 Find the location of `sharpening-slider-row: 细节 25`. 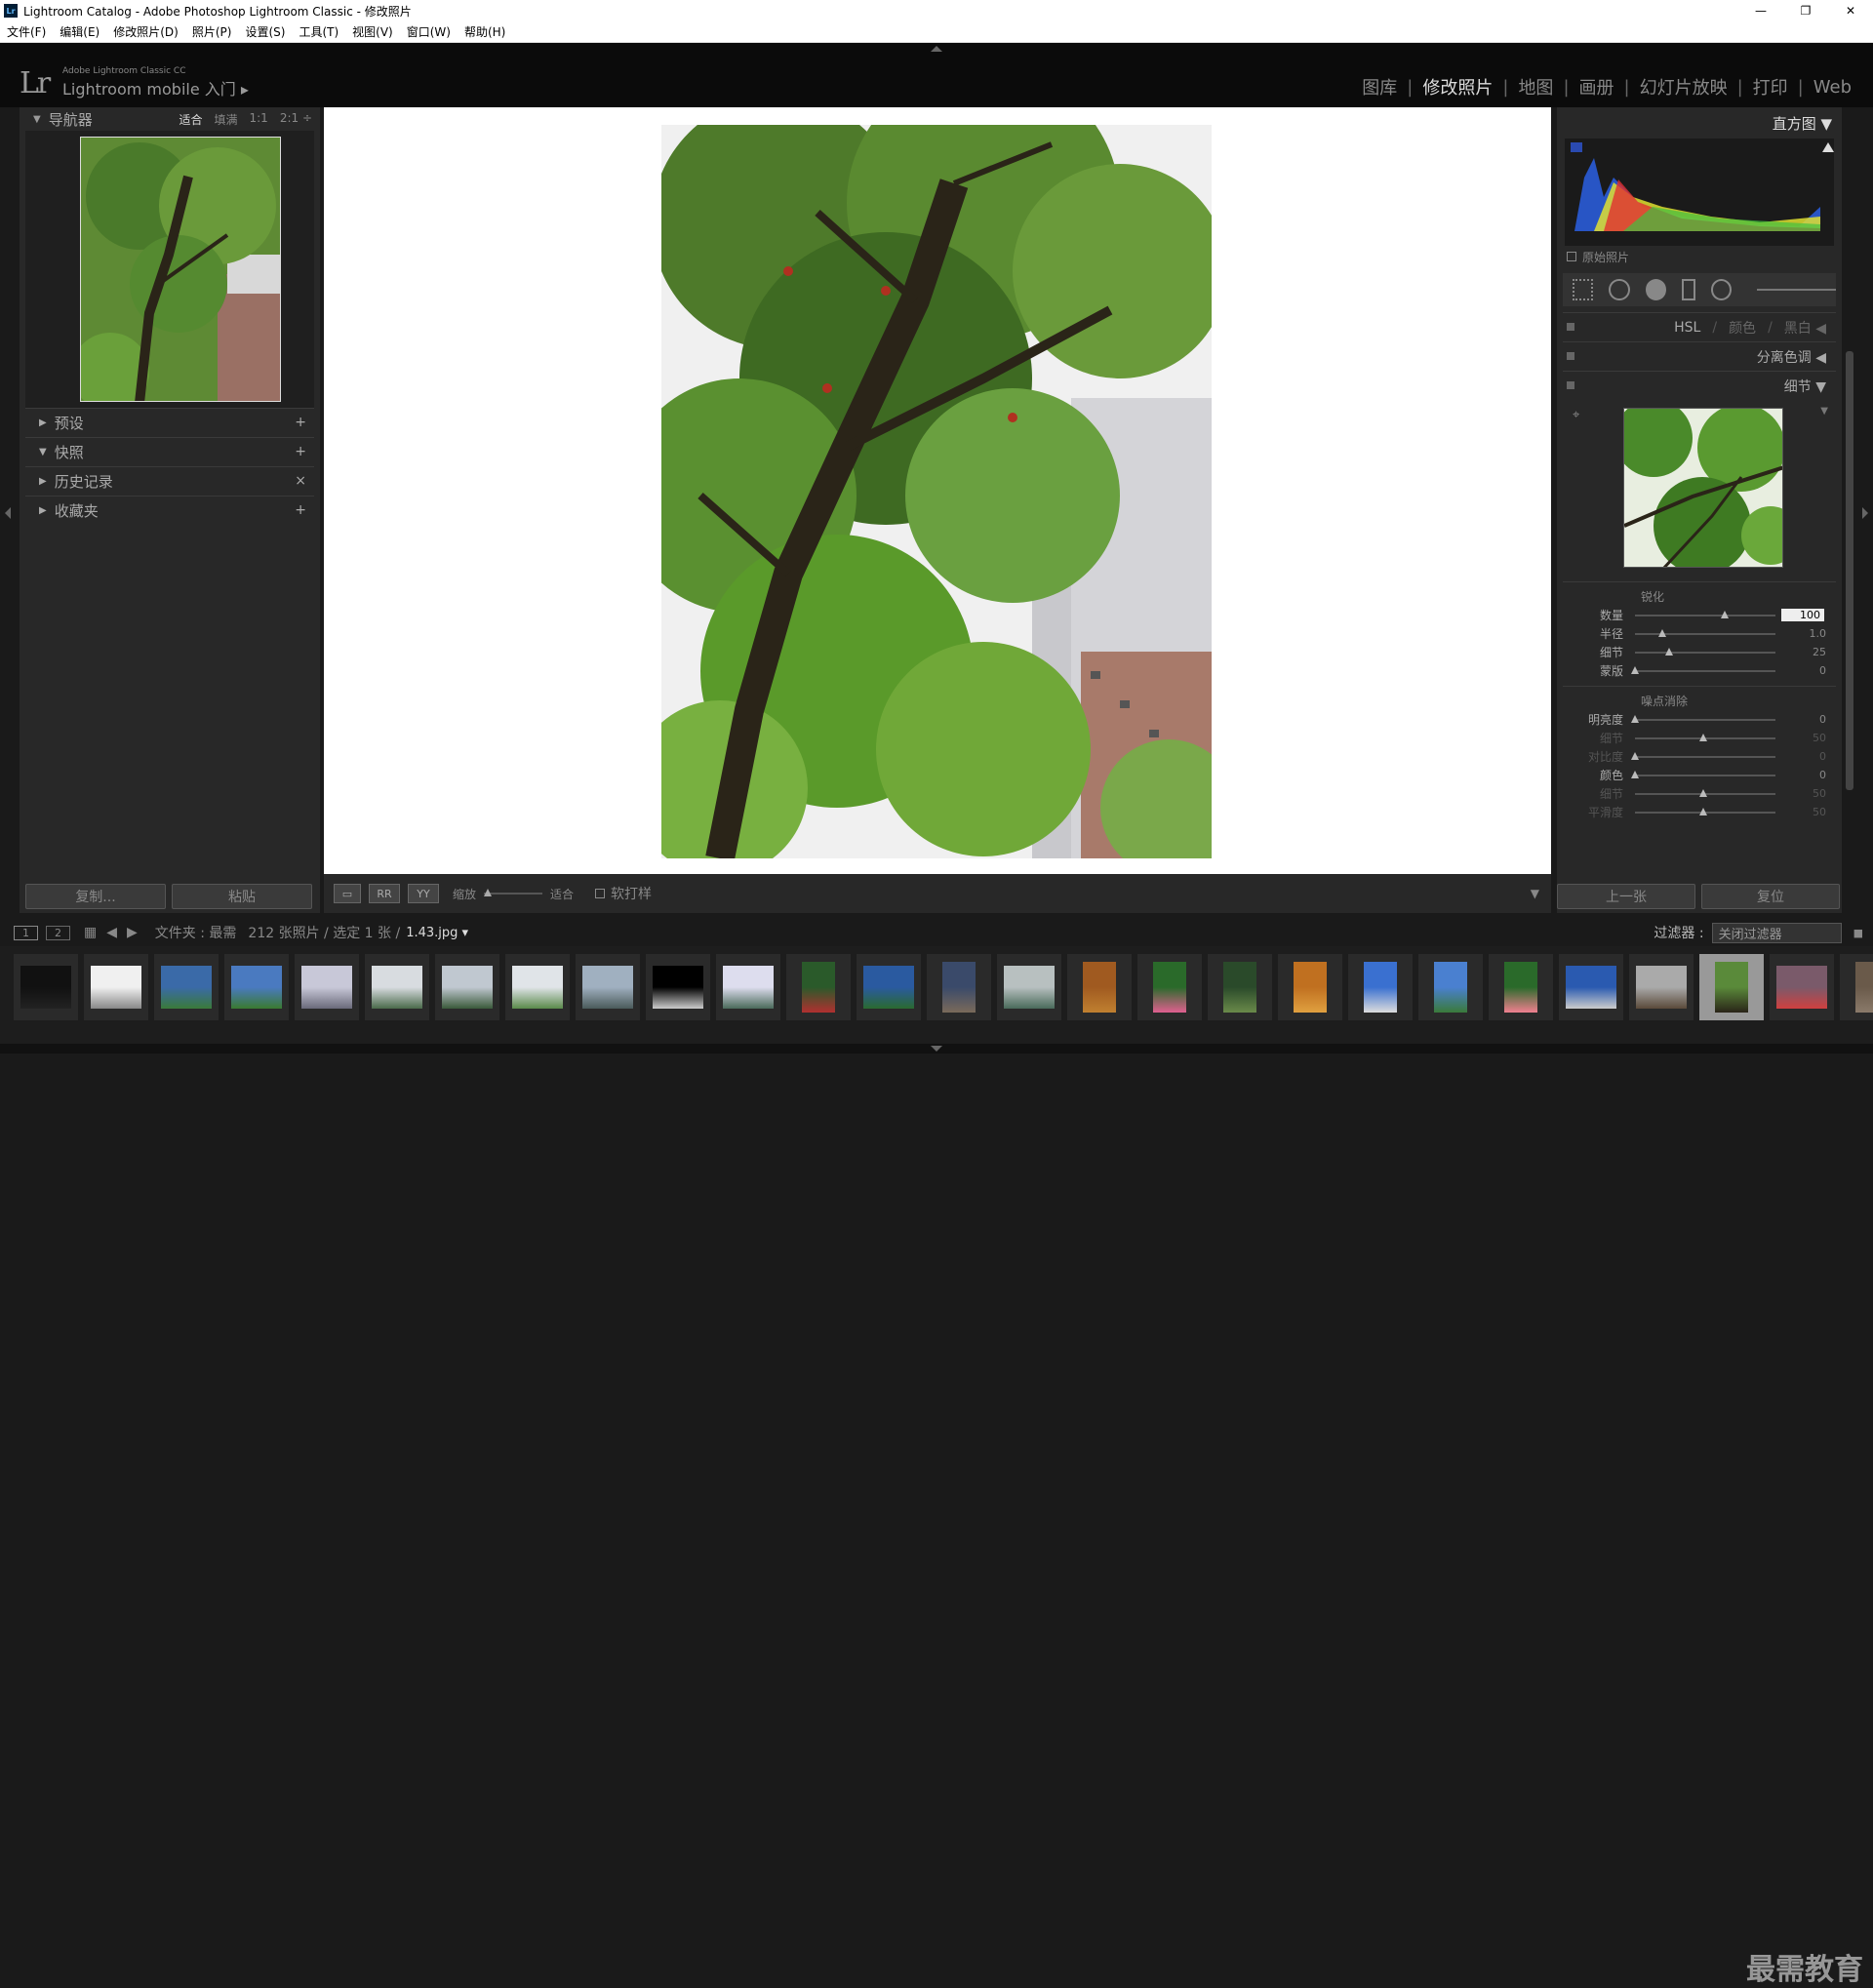

sharpening-slider-row: 细节 25 is located at coordinates (1699, 652).